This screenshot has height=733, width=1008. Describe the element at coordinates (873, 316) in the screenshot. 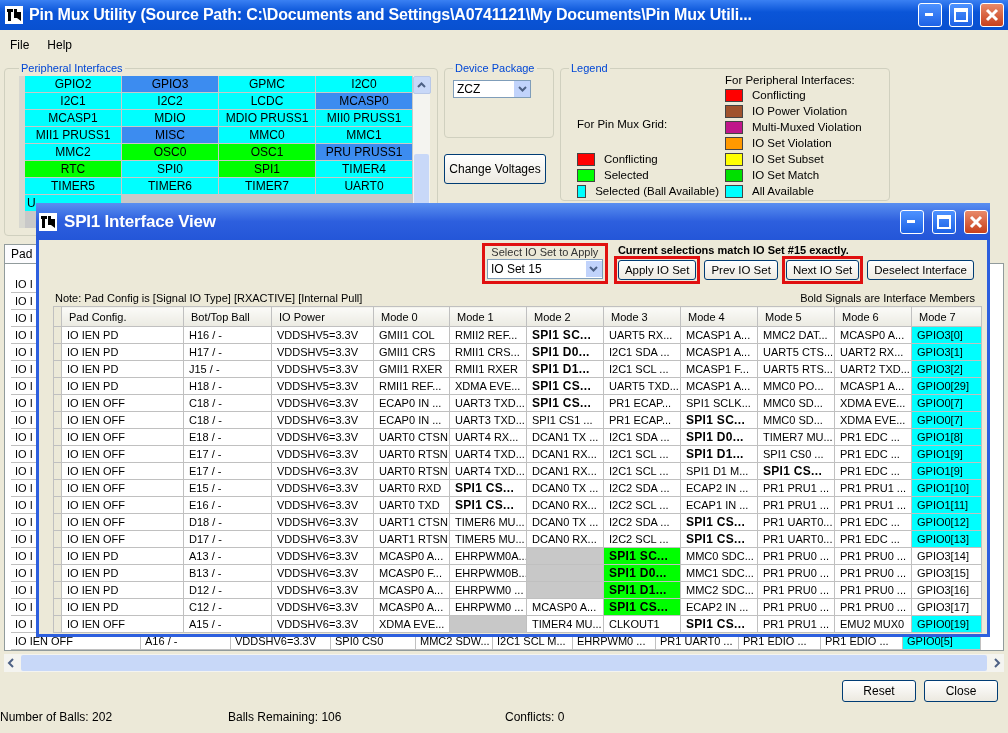

I see `column-header: Mode 6` at that location.